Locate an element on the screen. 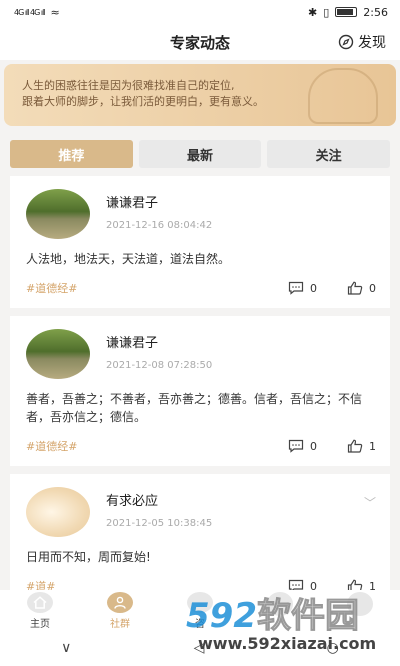  post-time: 2021-12-16 08:04:42 is located at coordinates (159, 225).